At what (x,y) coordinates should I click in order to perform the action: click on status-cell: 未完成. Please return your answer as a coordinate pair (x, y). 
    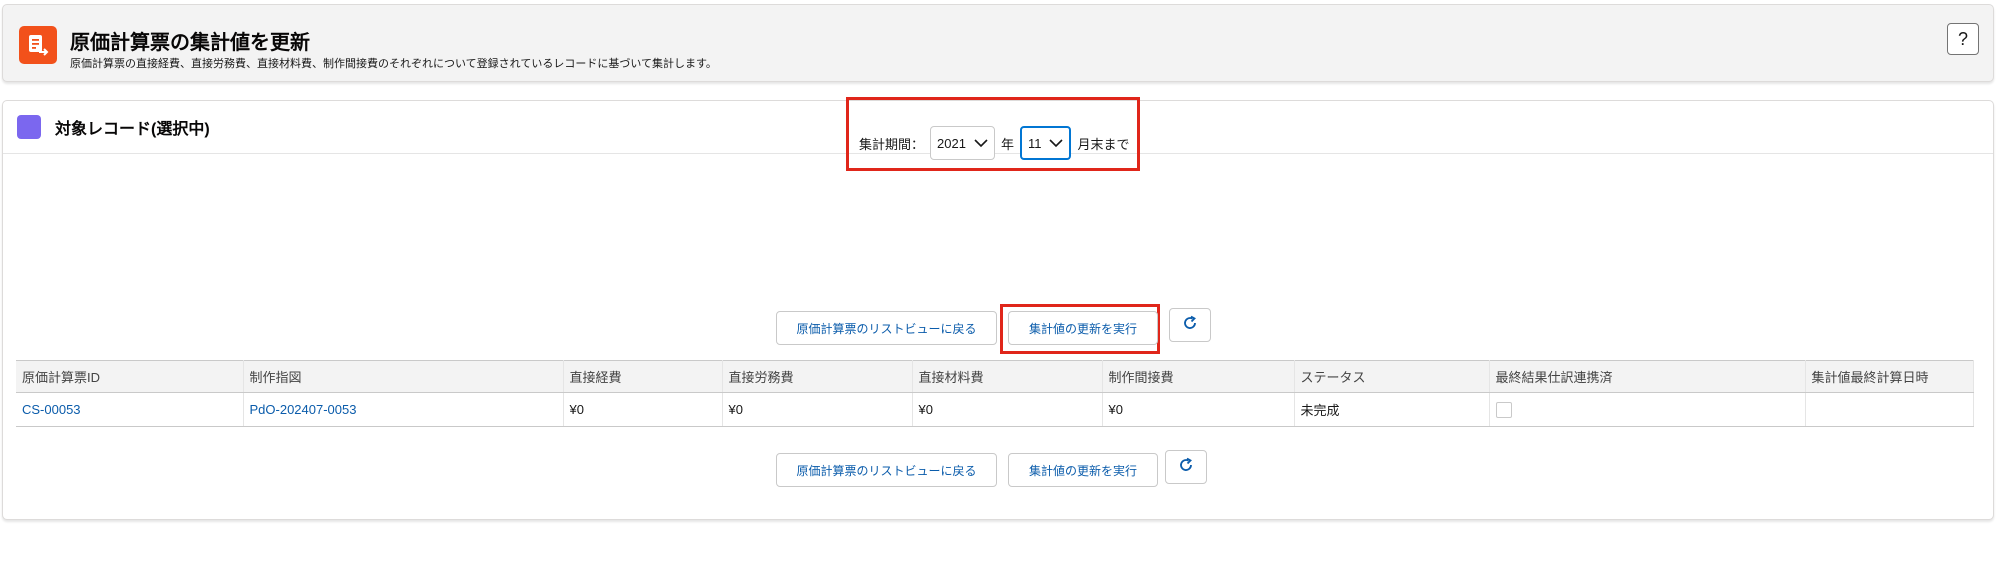
    Looking at the image, I should click on (1392, 409).